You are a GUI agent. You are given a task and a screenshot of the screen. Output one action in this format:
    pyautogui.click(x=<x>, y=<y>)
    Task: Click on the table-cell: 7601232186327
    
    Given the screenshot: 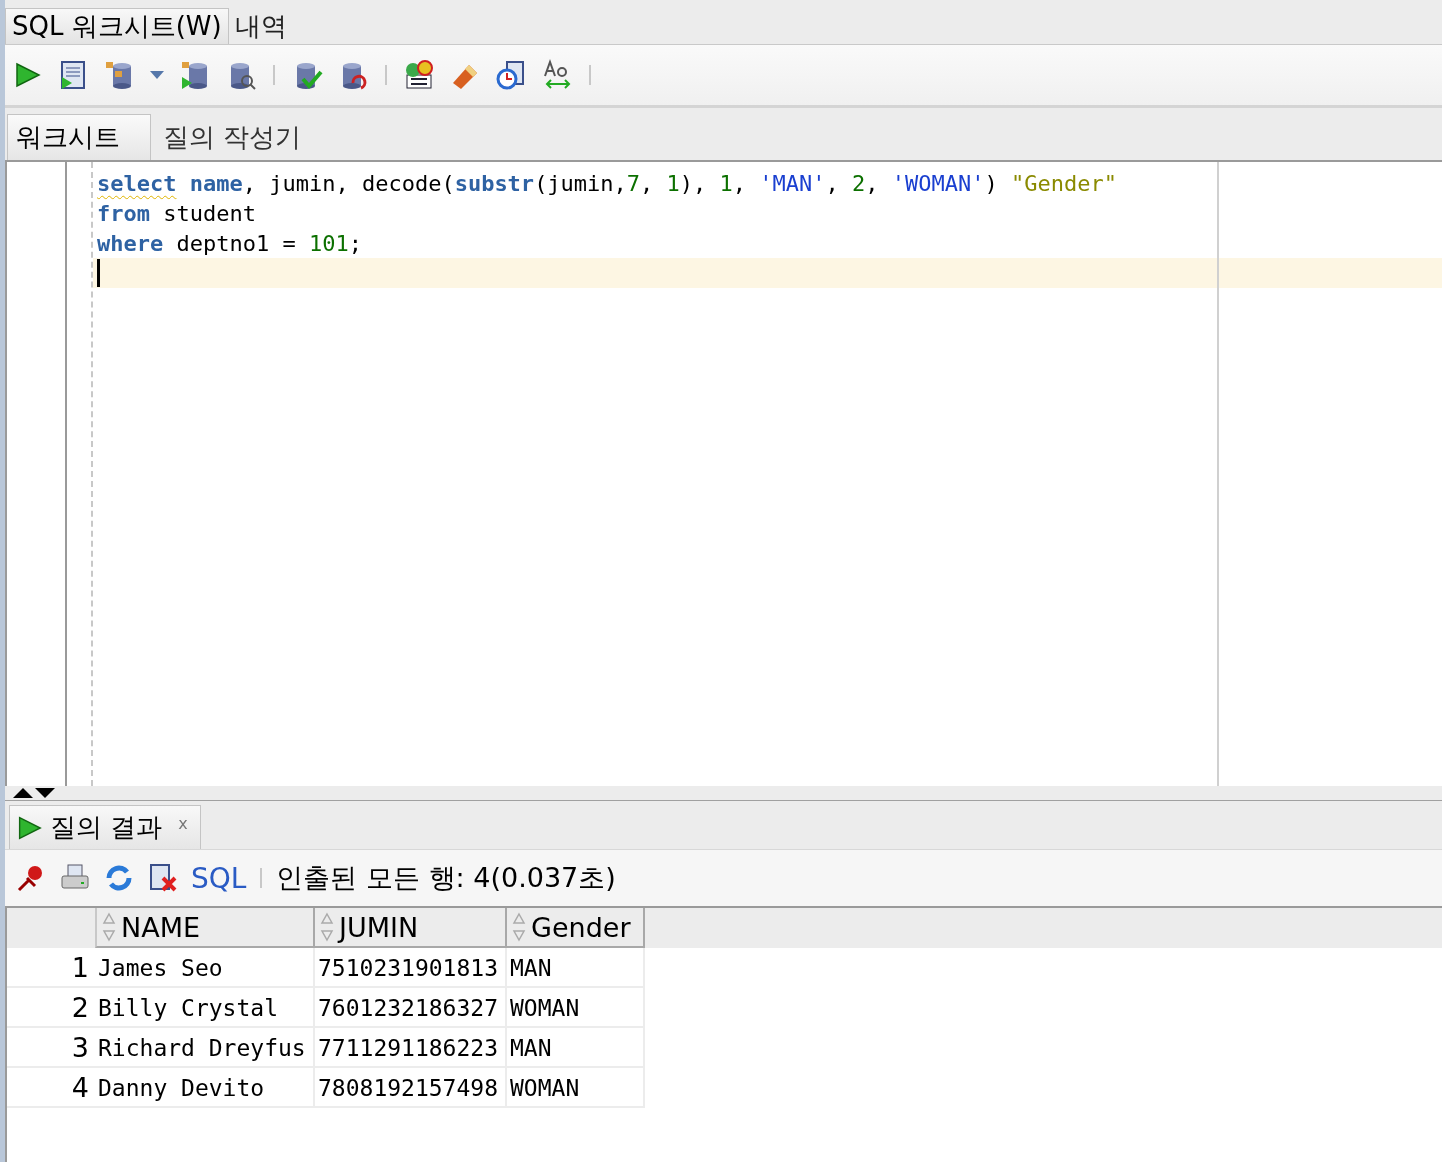 What is the action you would take?
    pyautogui.click(x=411, y=1008)
    